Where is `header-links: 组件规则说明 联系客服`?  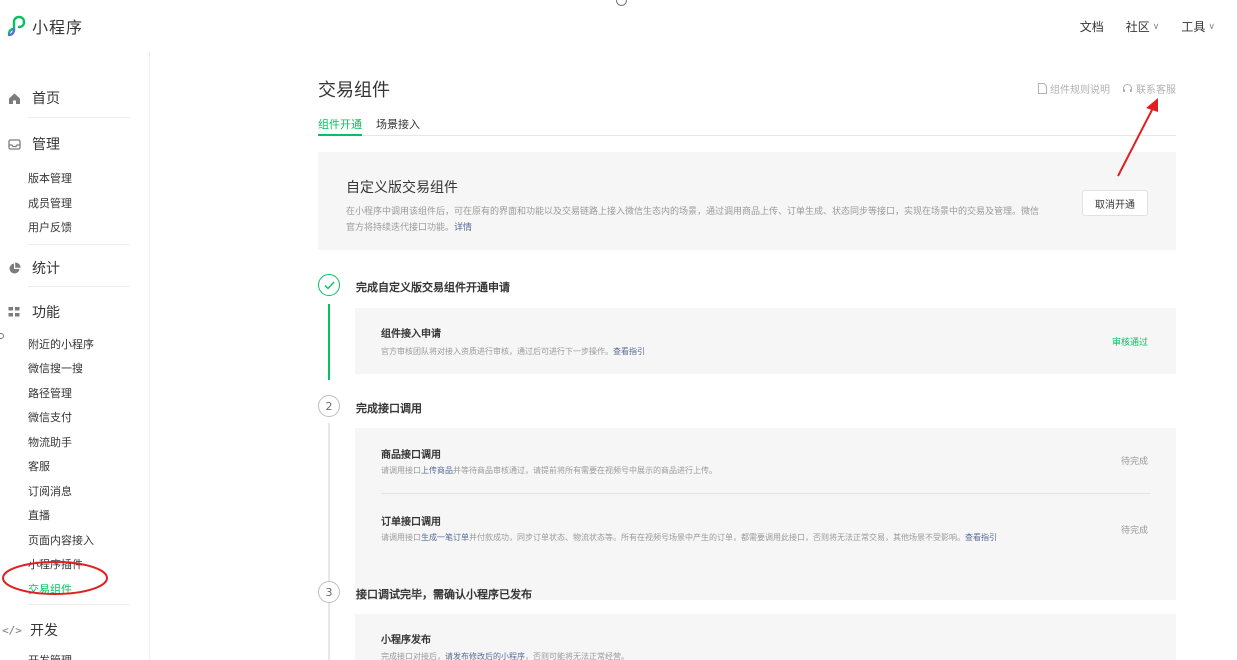
header-links: 组件规则说明 联系客服 is located at coordinates (1107, 88).